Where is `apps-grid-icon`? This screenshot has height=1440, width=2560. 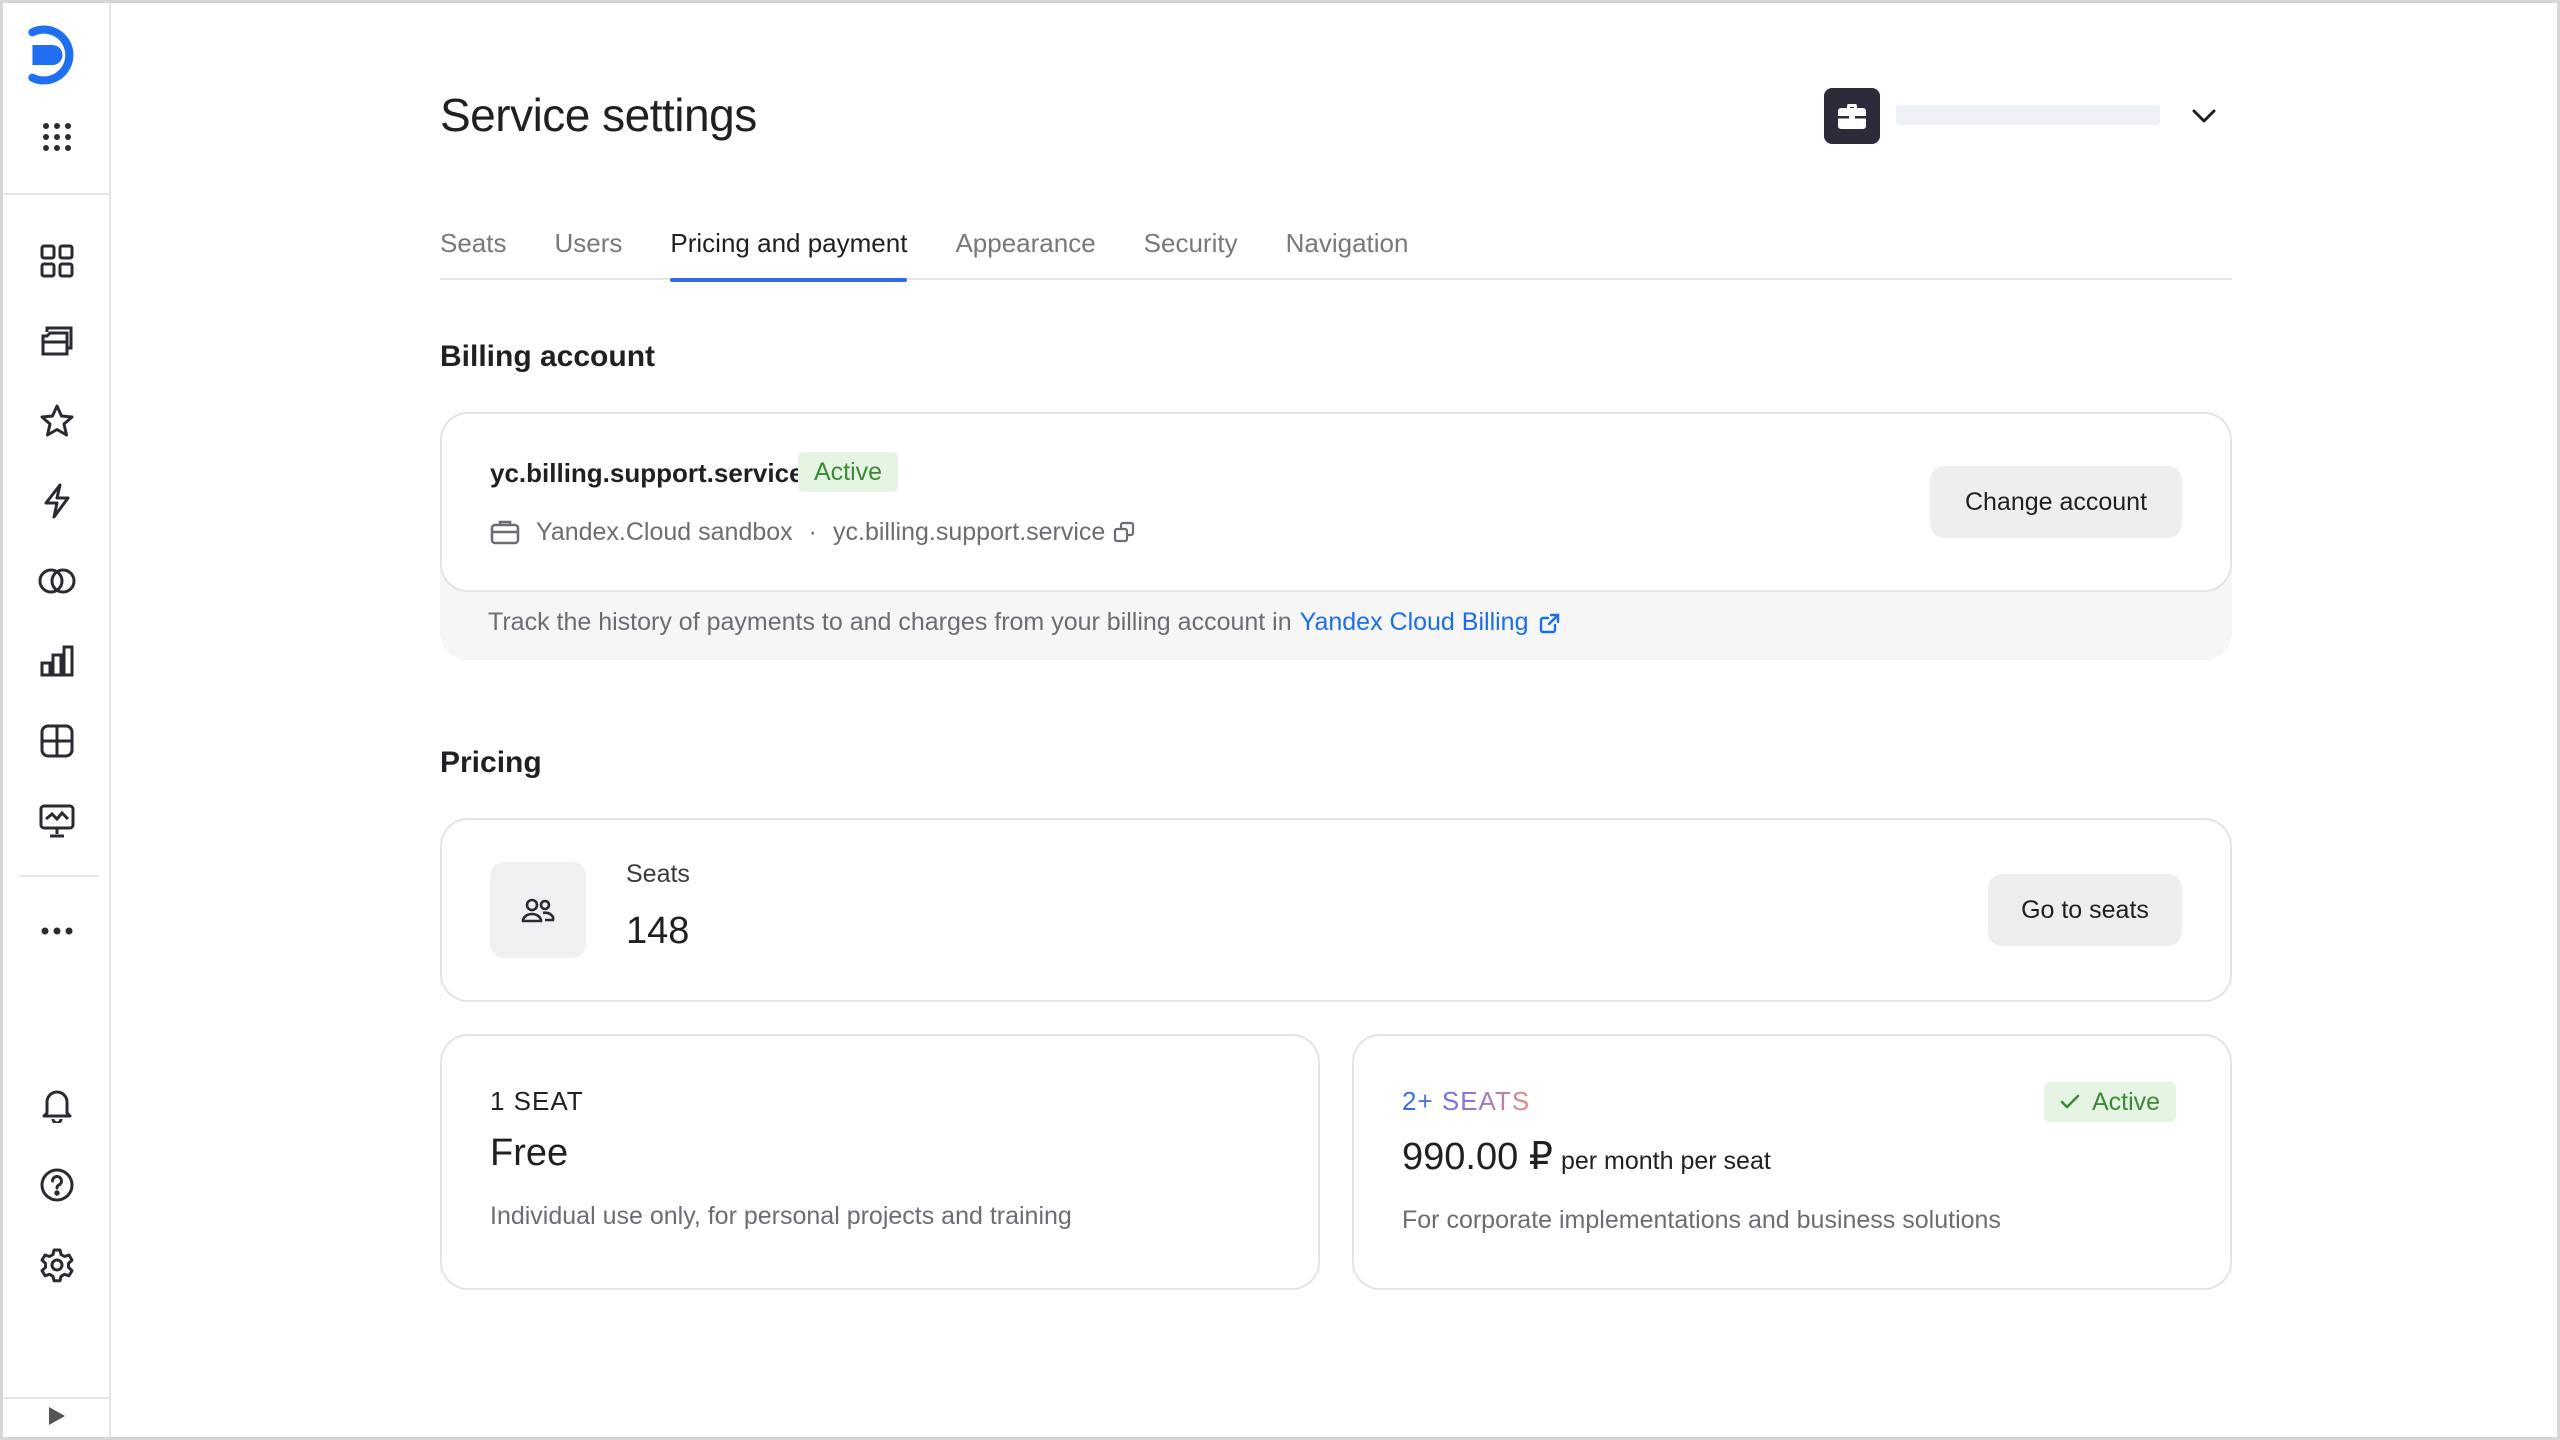 apps-grid-icon is located at coordinates (57, 137).